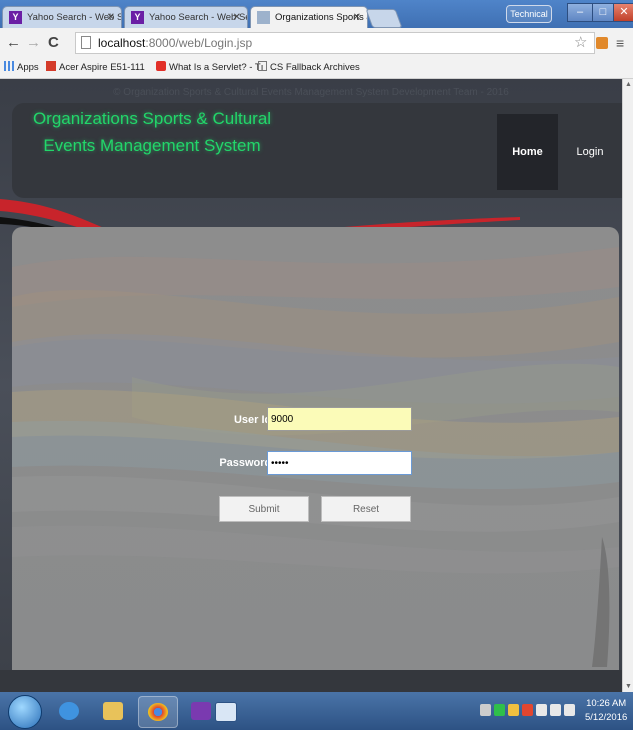 The image size is (633, 730). Describe the element at coordinates (62, 17) in the screenshot. I see `tab-yahoo-search-1: Y Yahoo Search - Web Sear ✕` at that location.